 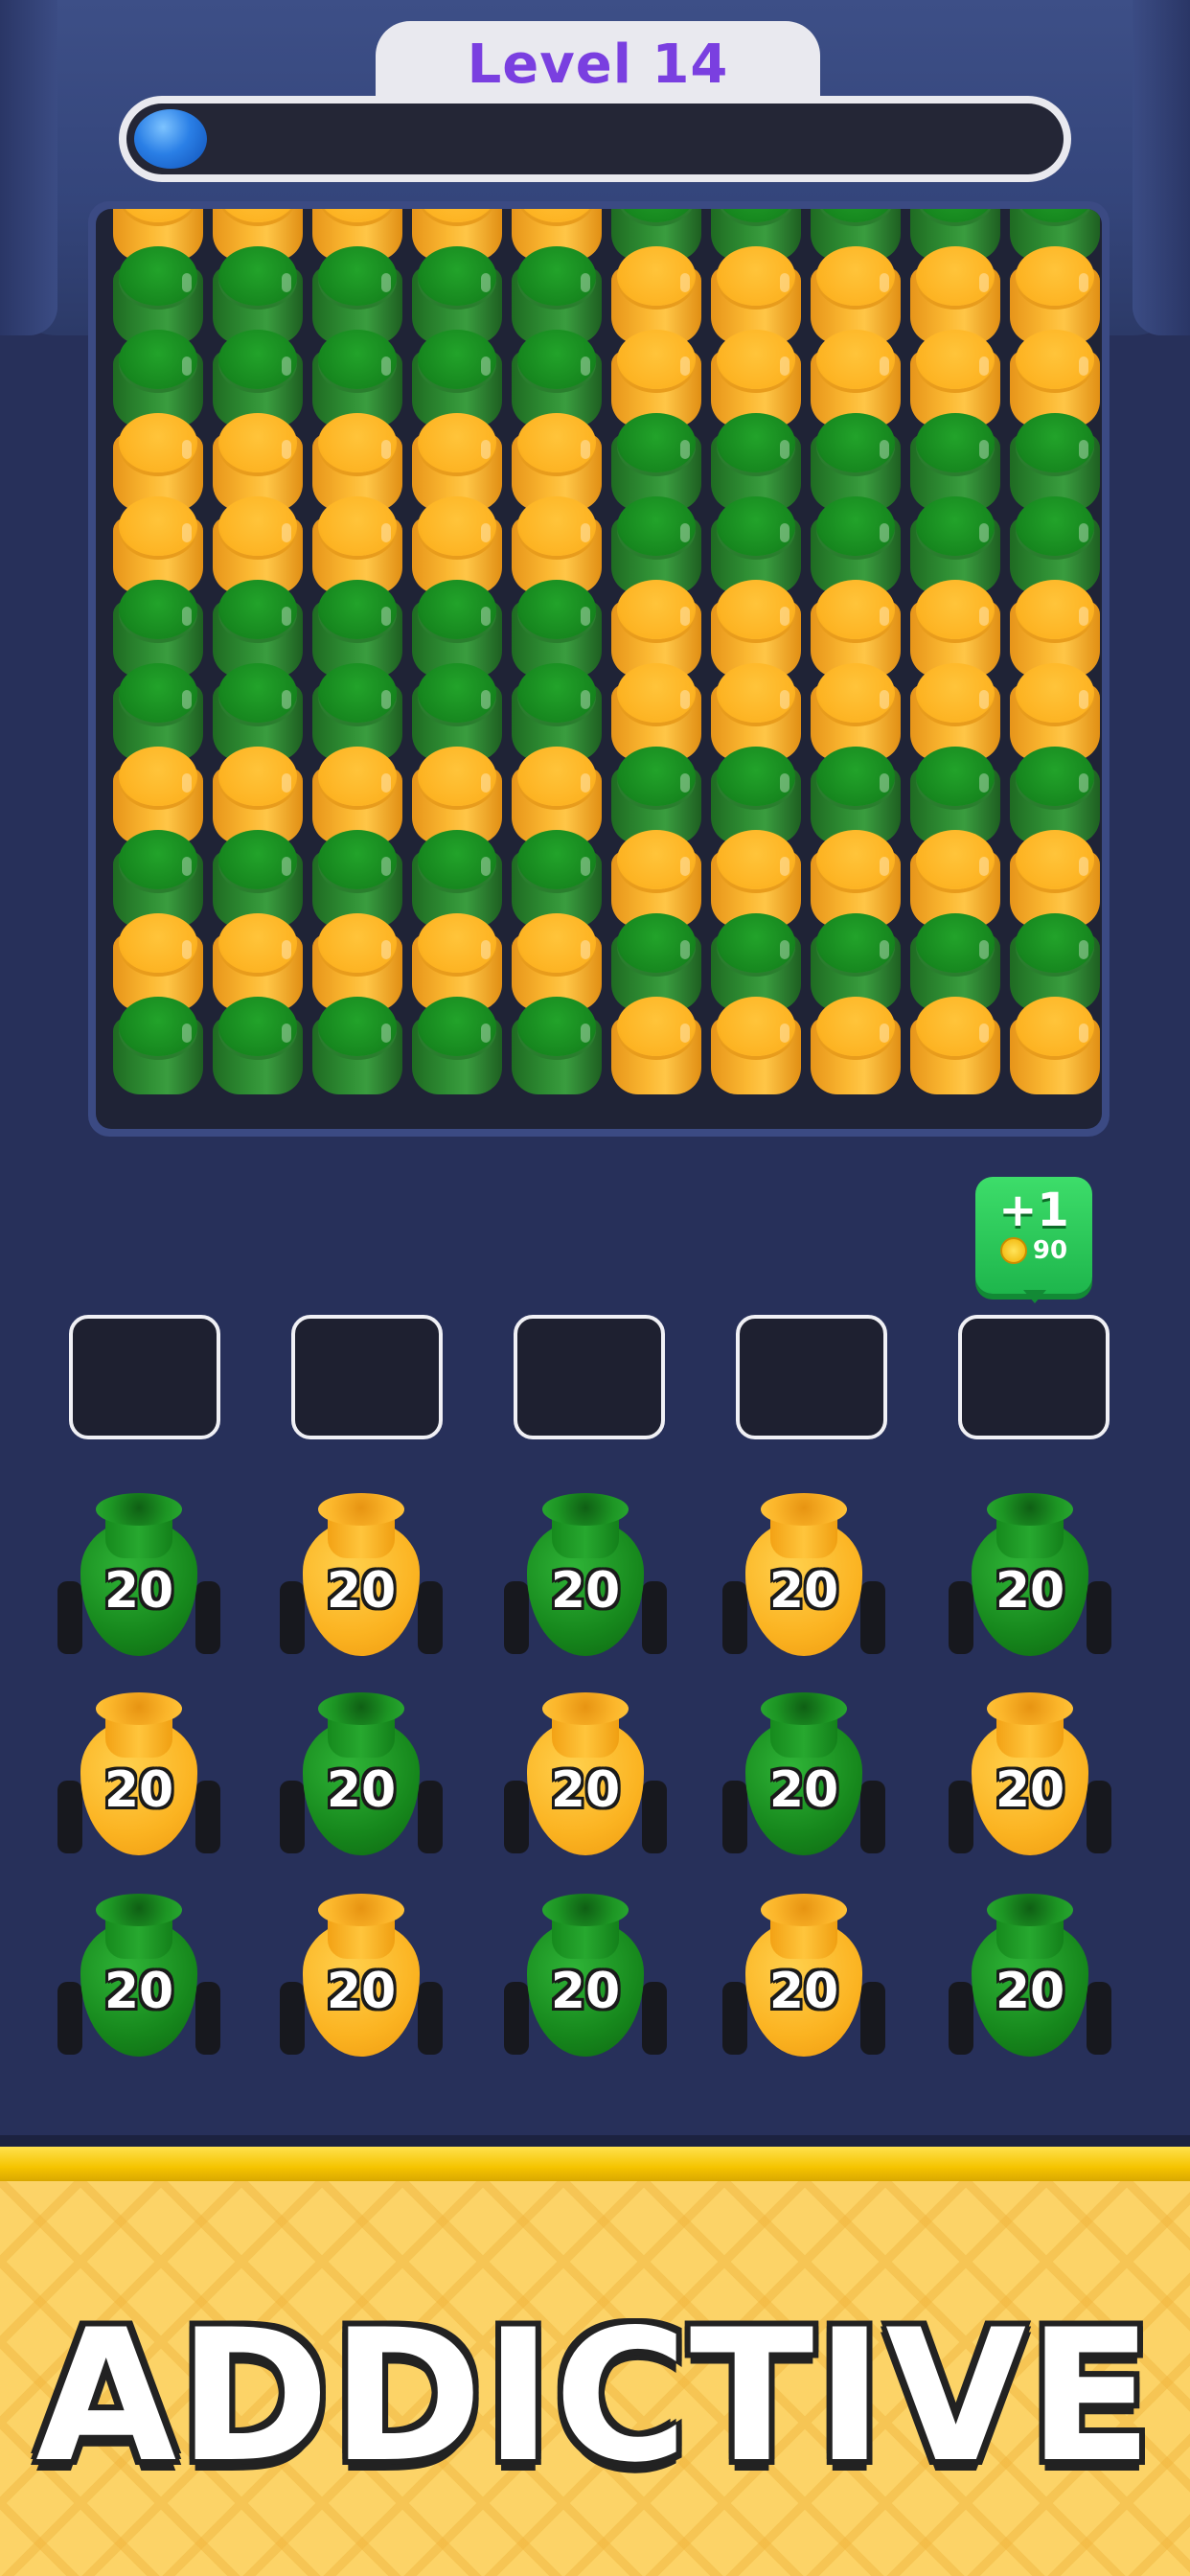 I want to click on extra-slot-label: +1, so click(x=1034, y=1210).